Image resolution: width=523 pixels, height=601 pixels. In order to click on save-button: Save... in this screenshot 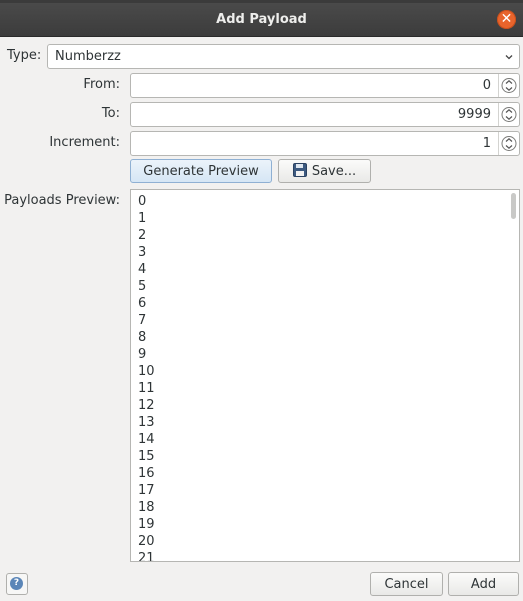, I will do `click(324, 171)`.